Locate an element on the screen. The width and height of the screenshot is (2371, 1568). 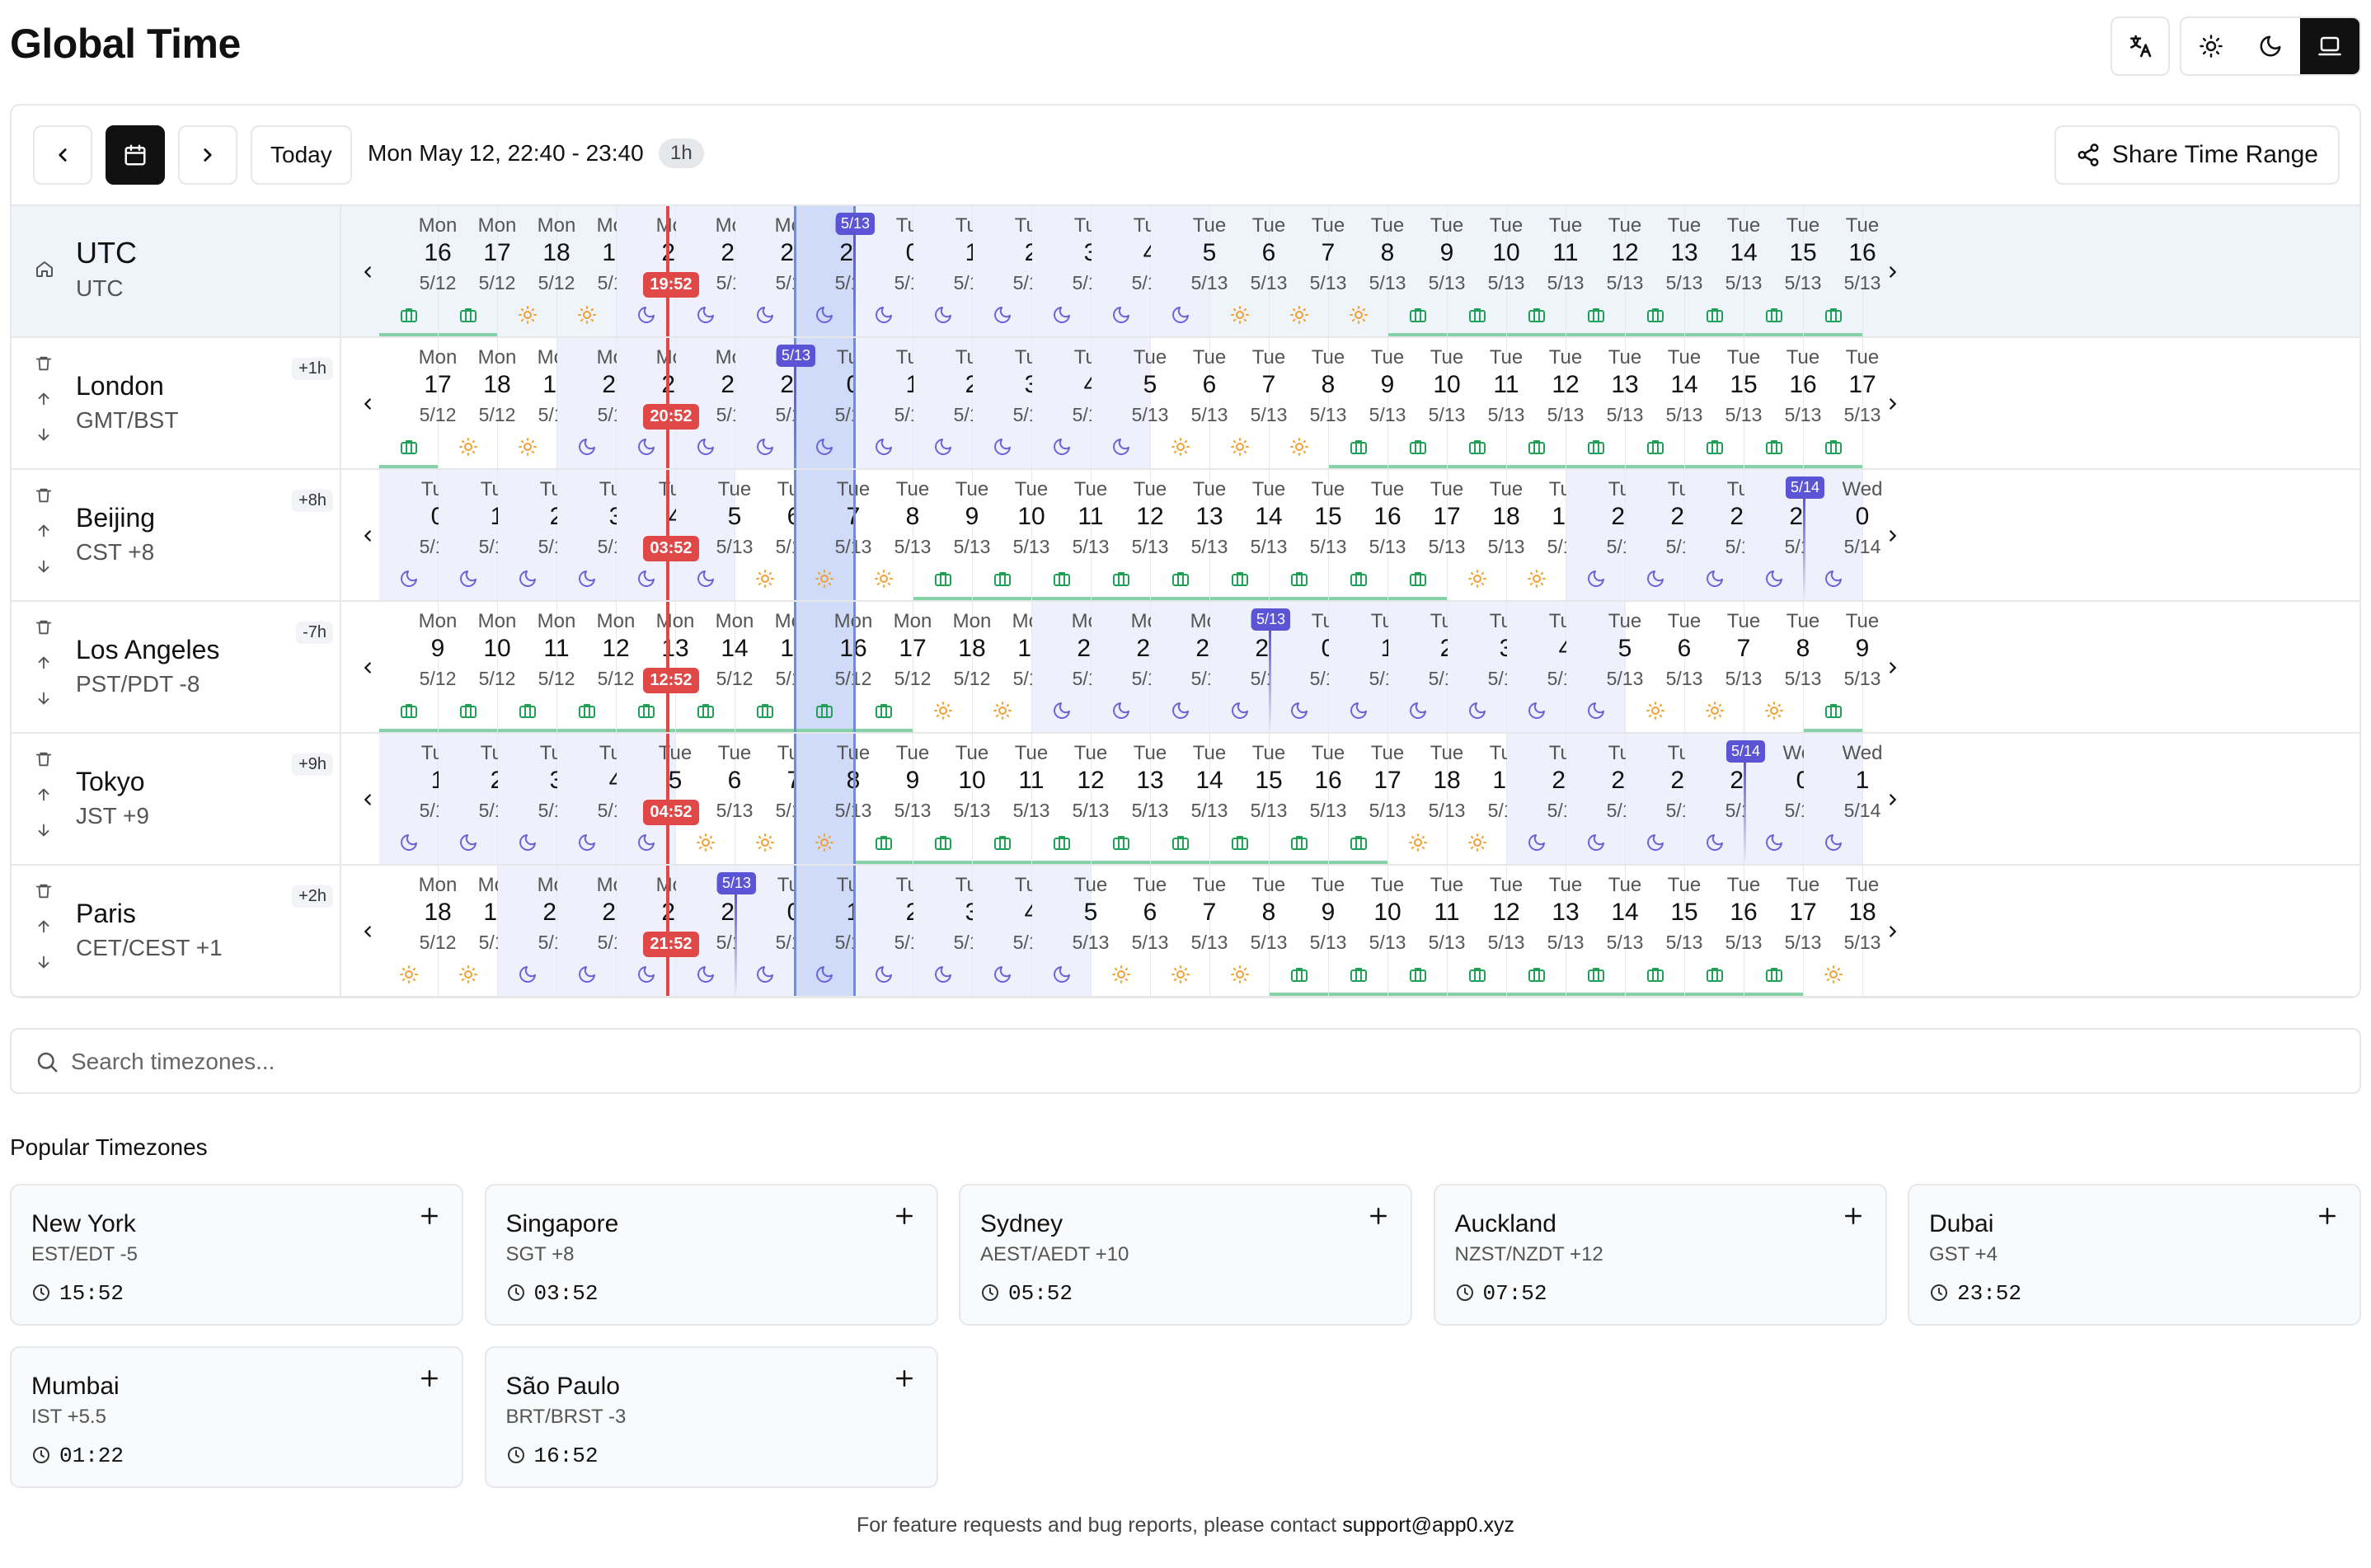
hour-cell: Mon 11 5/12 is located at coordinates (536, 667).